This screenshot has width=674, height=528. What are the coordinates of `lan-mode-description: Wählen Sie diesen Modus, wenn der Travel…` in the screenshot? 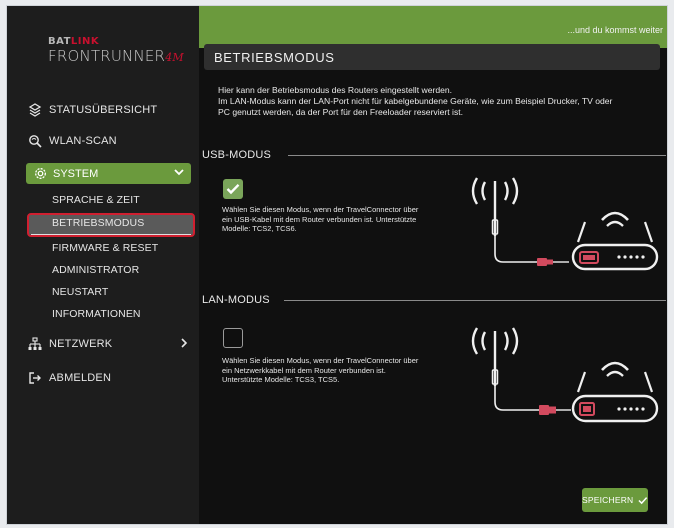 It's located at (342, 370).